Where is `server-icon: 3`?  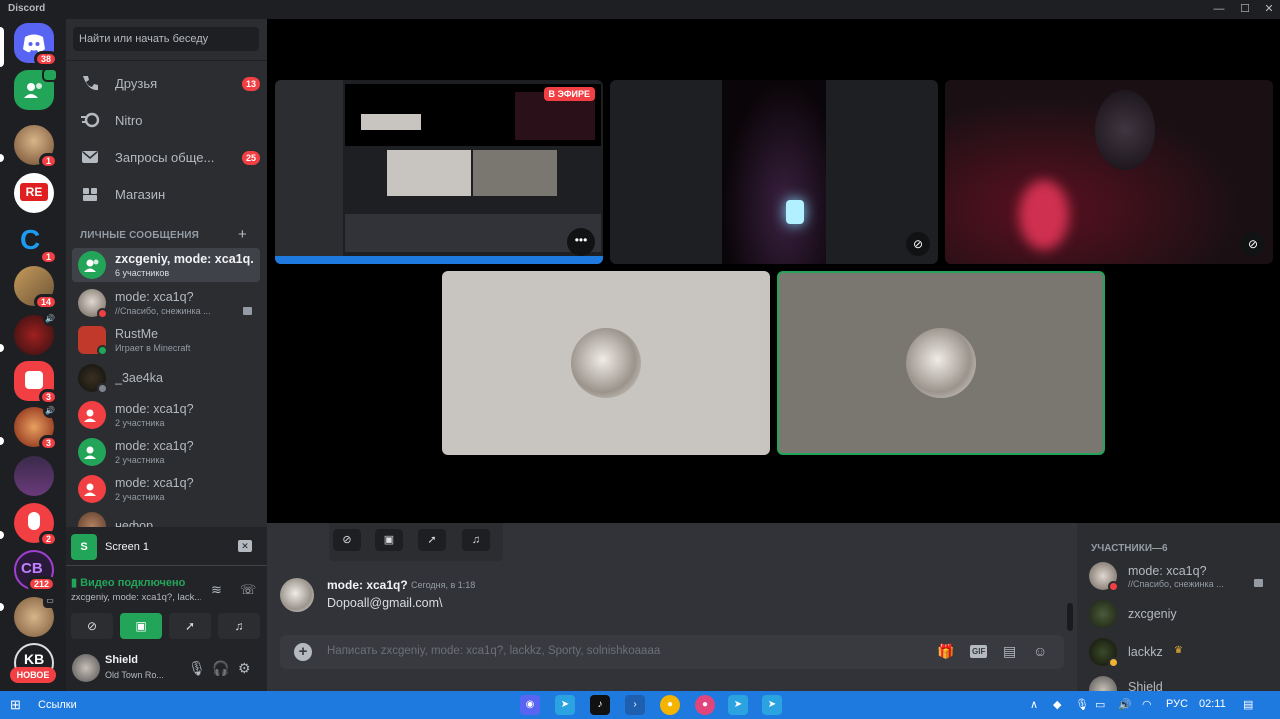 server-icon: 3 is located at coordinates (36, 383).